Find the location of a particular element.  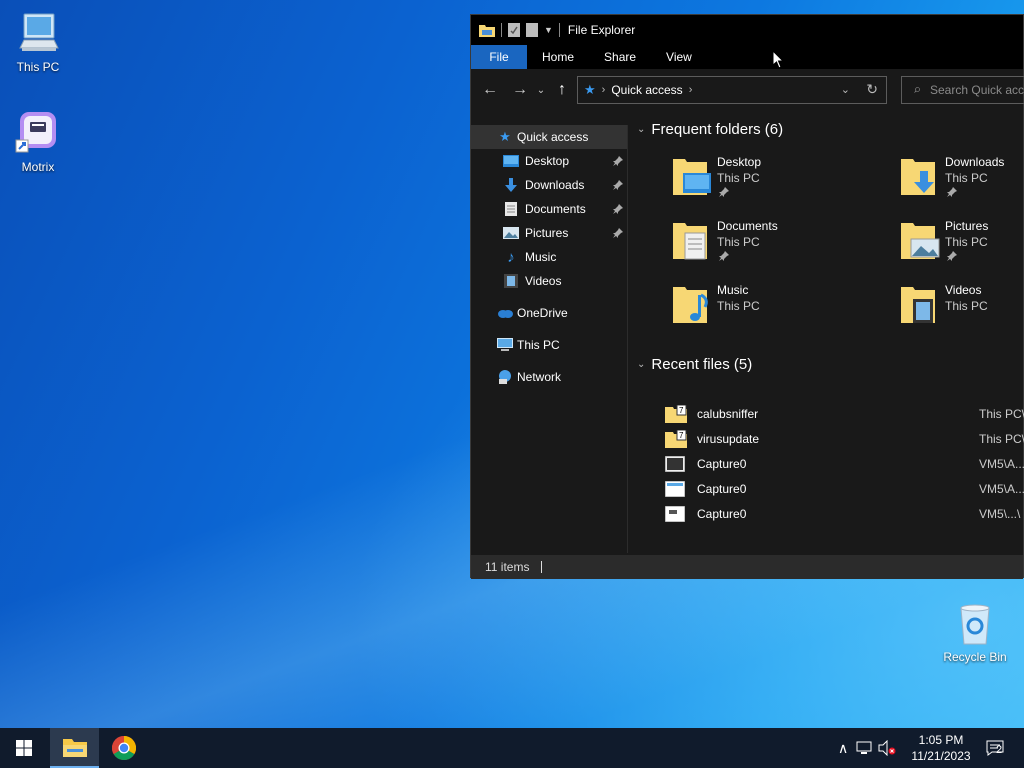

taskbar-chrome is located at coordinates (124, 748).